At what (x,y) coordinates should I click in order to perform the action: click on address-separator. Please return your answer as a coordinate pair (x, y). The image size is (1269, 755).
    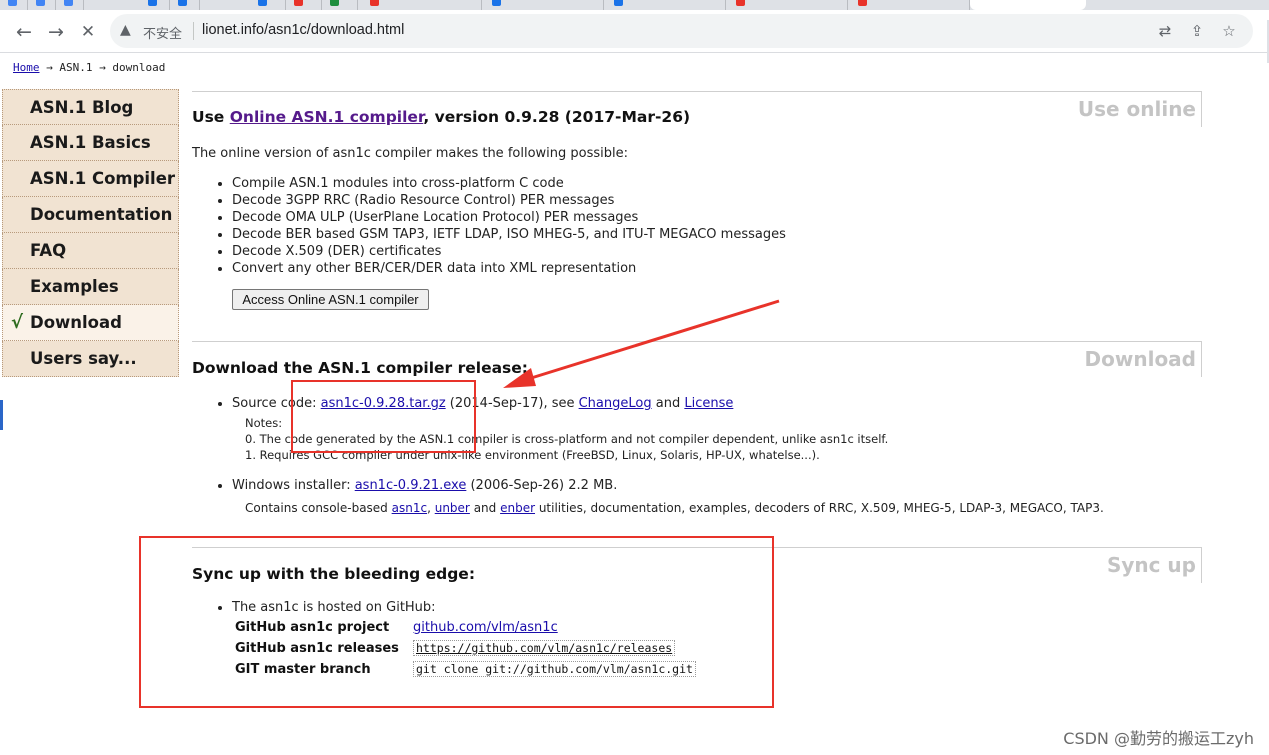
    Looking at the image, I should click on (193, 31).